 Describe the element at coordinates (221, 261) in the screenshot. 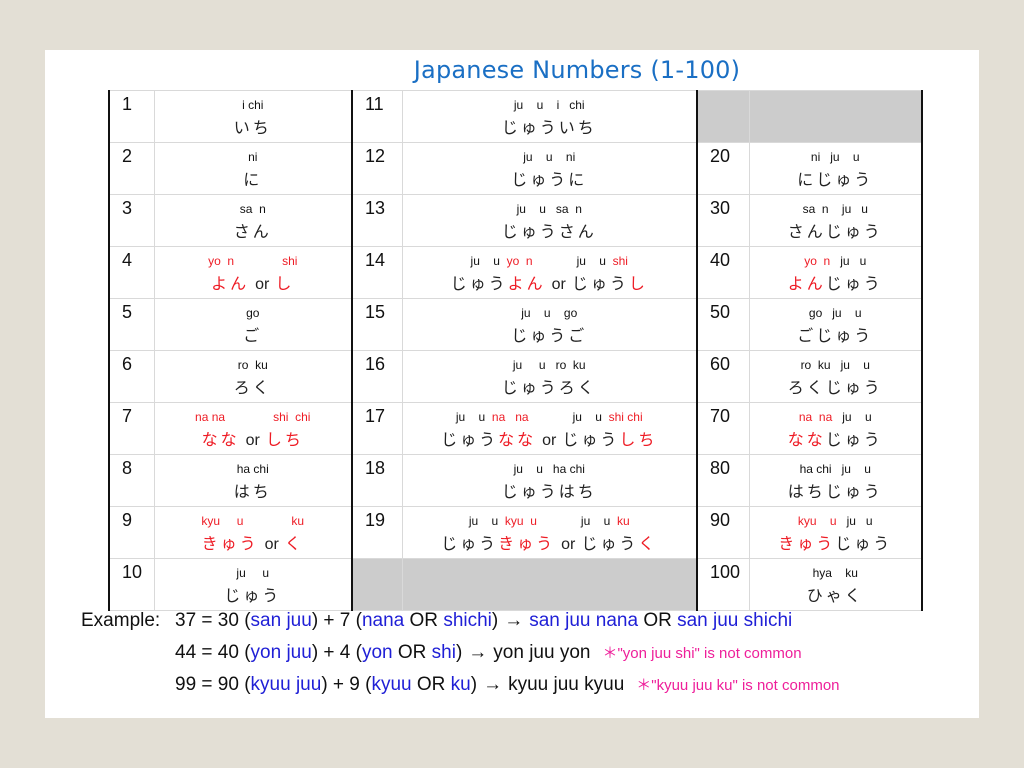

I see `romaji-text: yo n` at that location.